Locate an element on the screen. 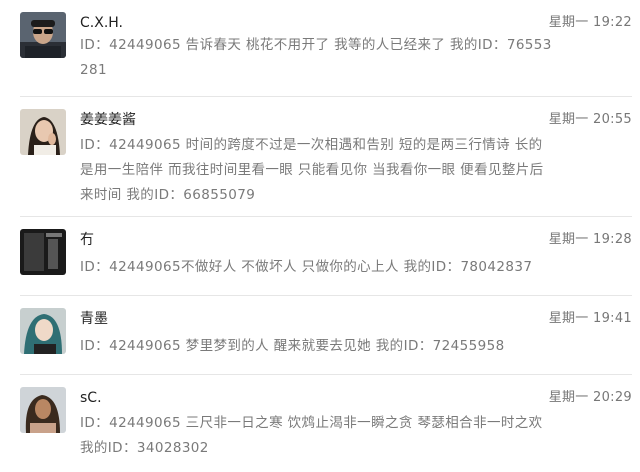 This screenshot has width=640, height=472. commenter-name: sC. is located at coordinates (91, 398).